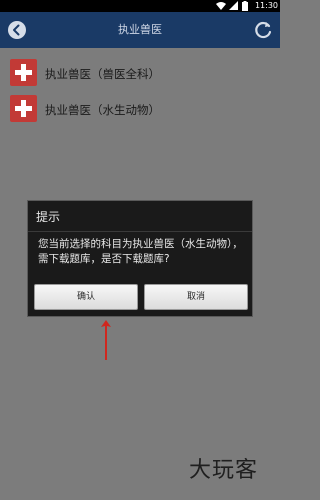  I want to click on battery-icon, so click(246, 6).